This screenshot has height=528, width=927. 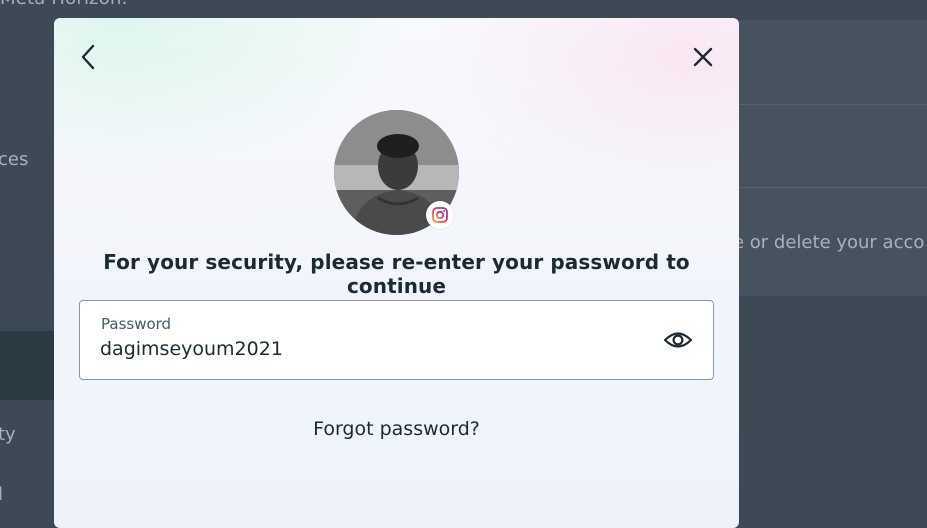 What do you see at coordinates (396, 172) in the screenshot?
I see `profile-avatar` at bounding box center [396, 172].